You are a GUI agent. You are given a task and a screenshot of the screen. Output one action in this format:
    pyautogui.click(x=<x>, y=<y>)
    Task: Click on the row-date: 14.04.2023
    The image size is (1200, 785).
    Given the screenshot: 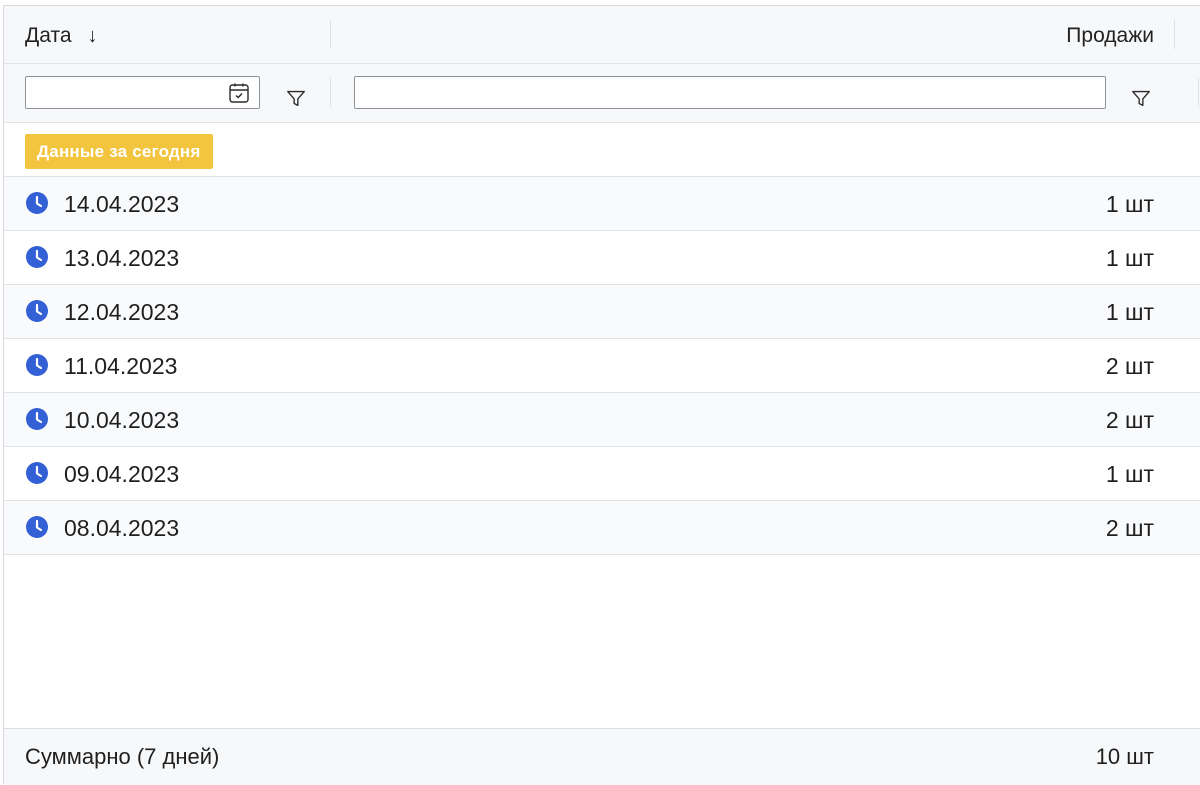 What is the action you would take?
    pyautogui.click(x=122, y=204)
    